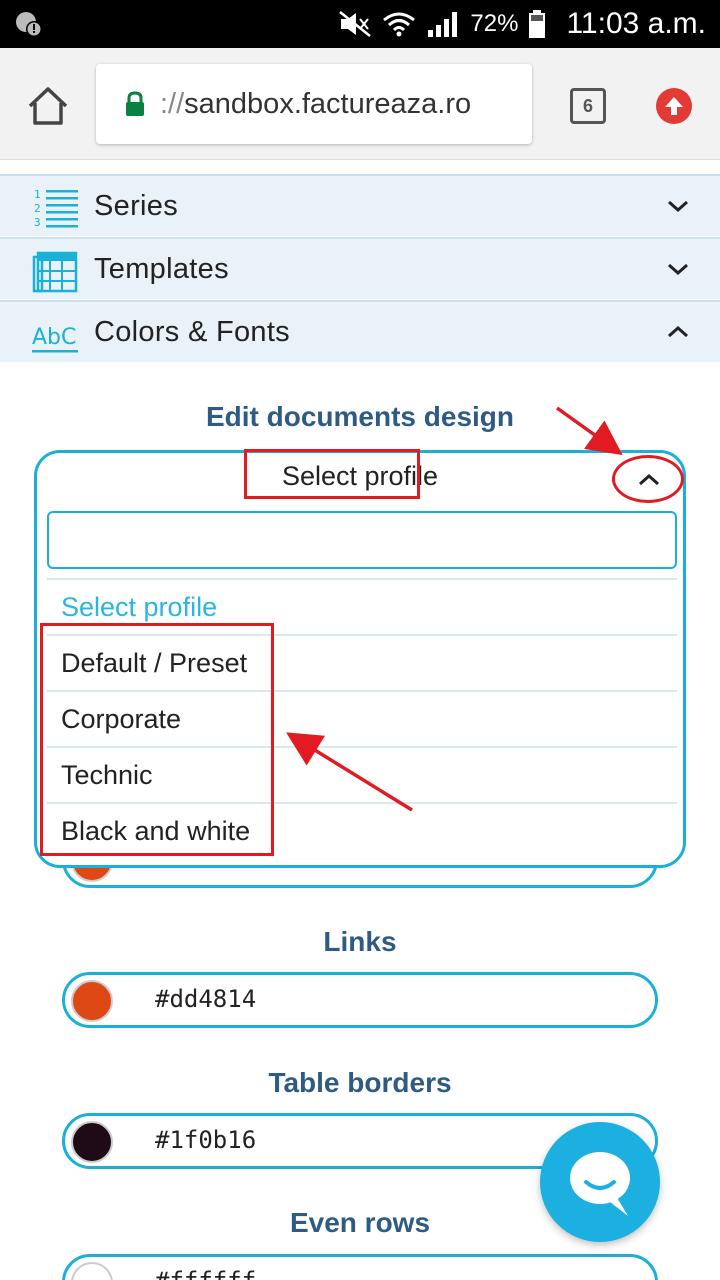 This screenshot has height=1280, width=720. I want to click on chat-bubble-icon, so click(600, 1184).